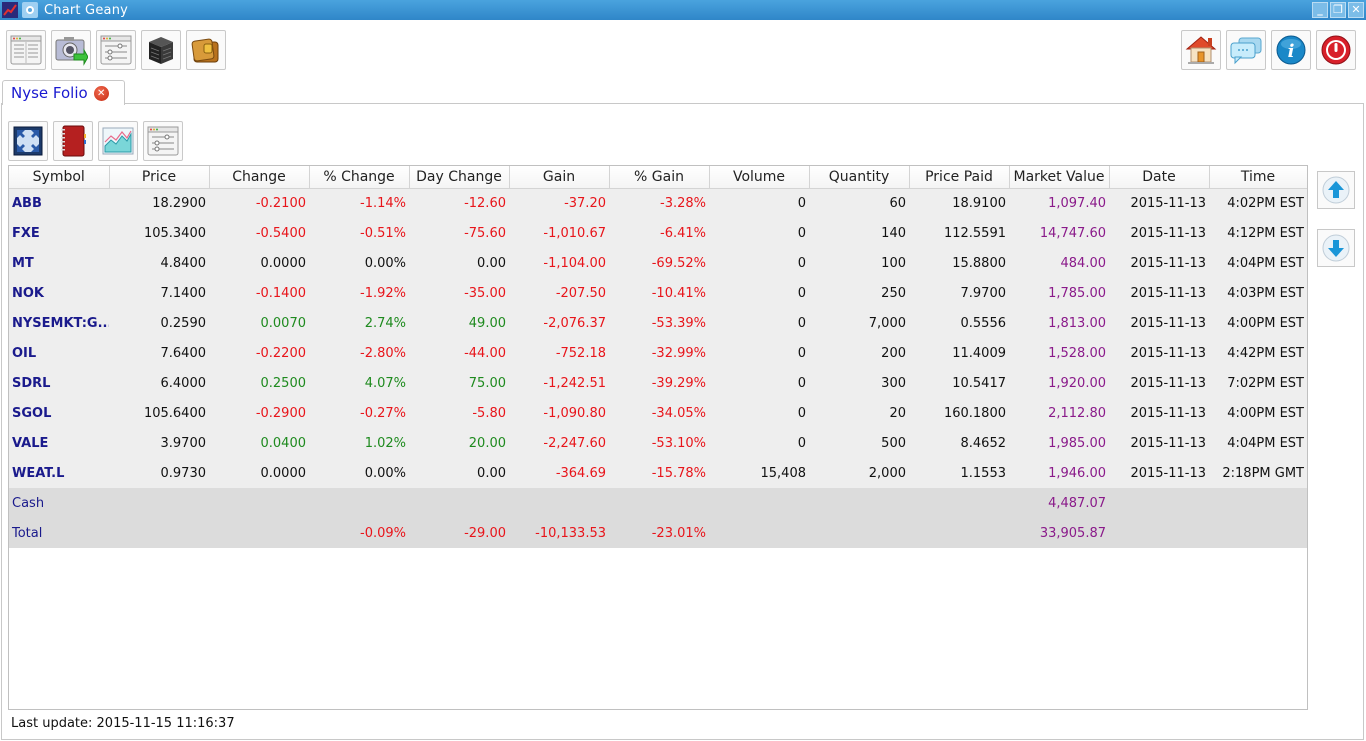  Describe the element at coordinates (259, 177) in the screenshot. I see `column-header-change: Change` at that location.